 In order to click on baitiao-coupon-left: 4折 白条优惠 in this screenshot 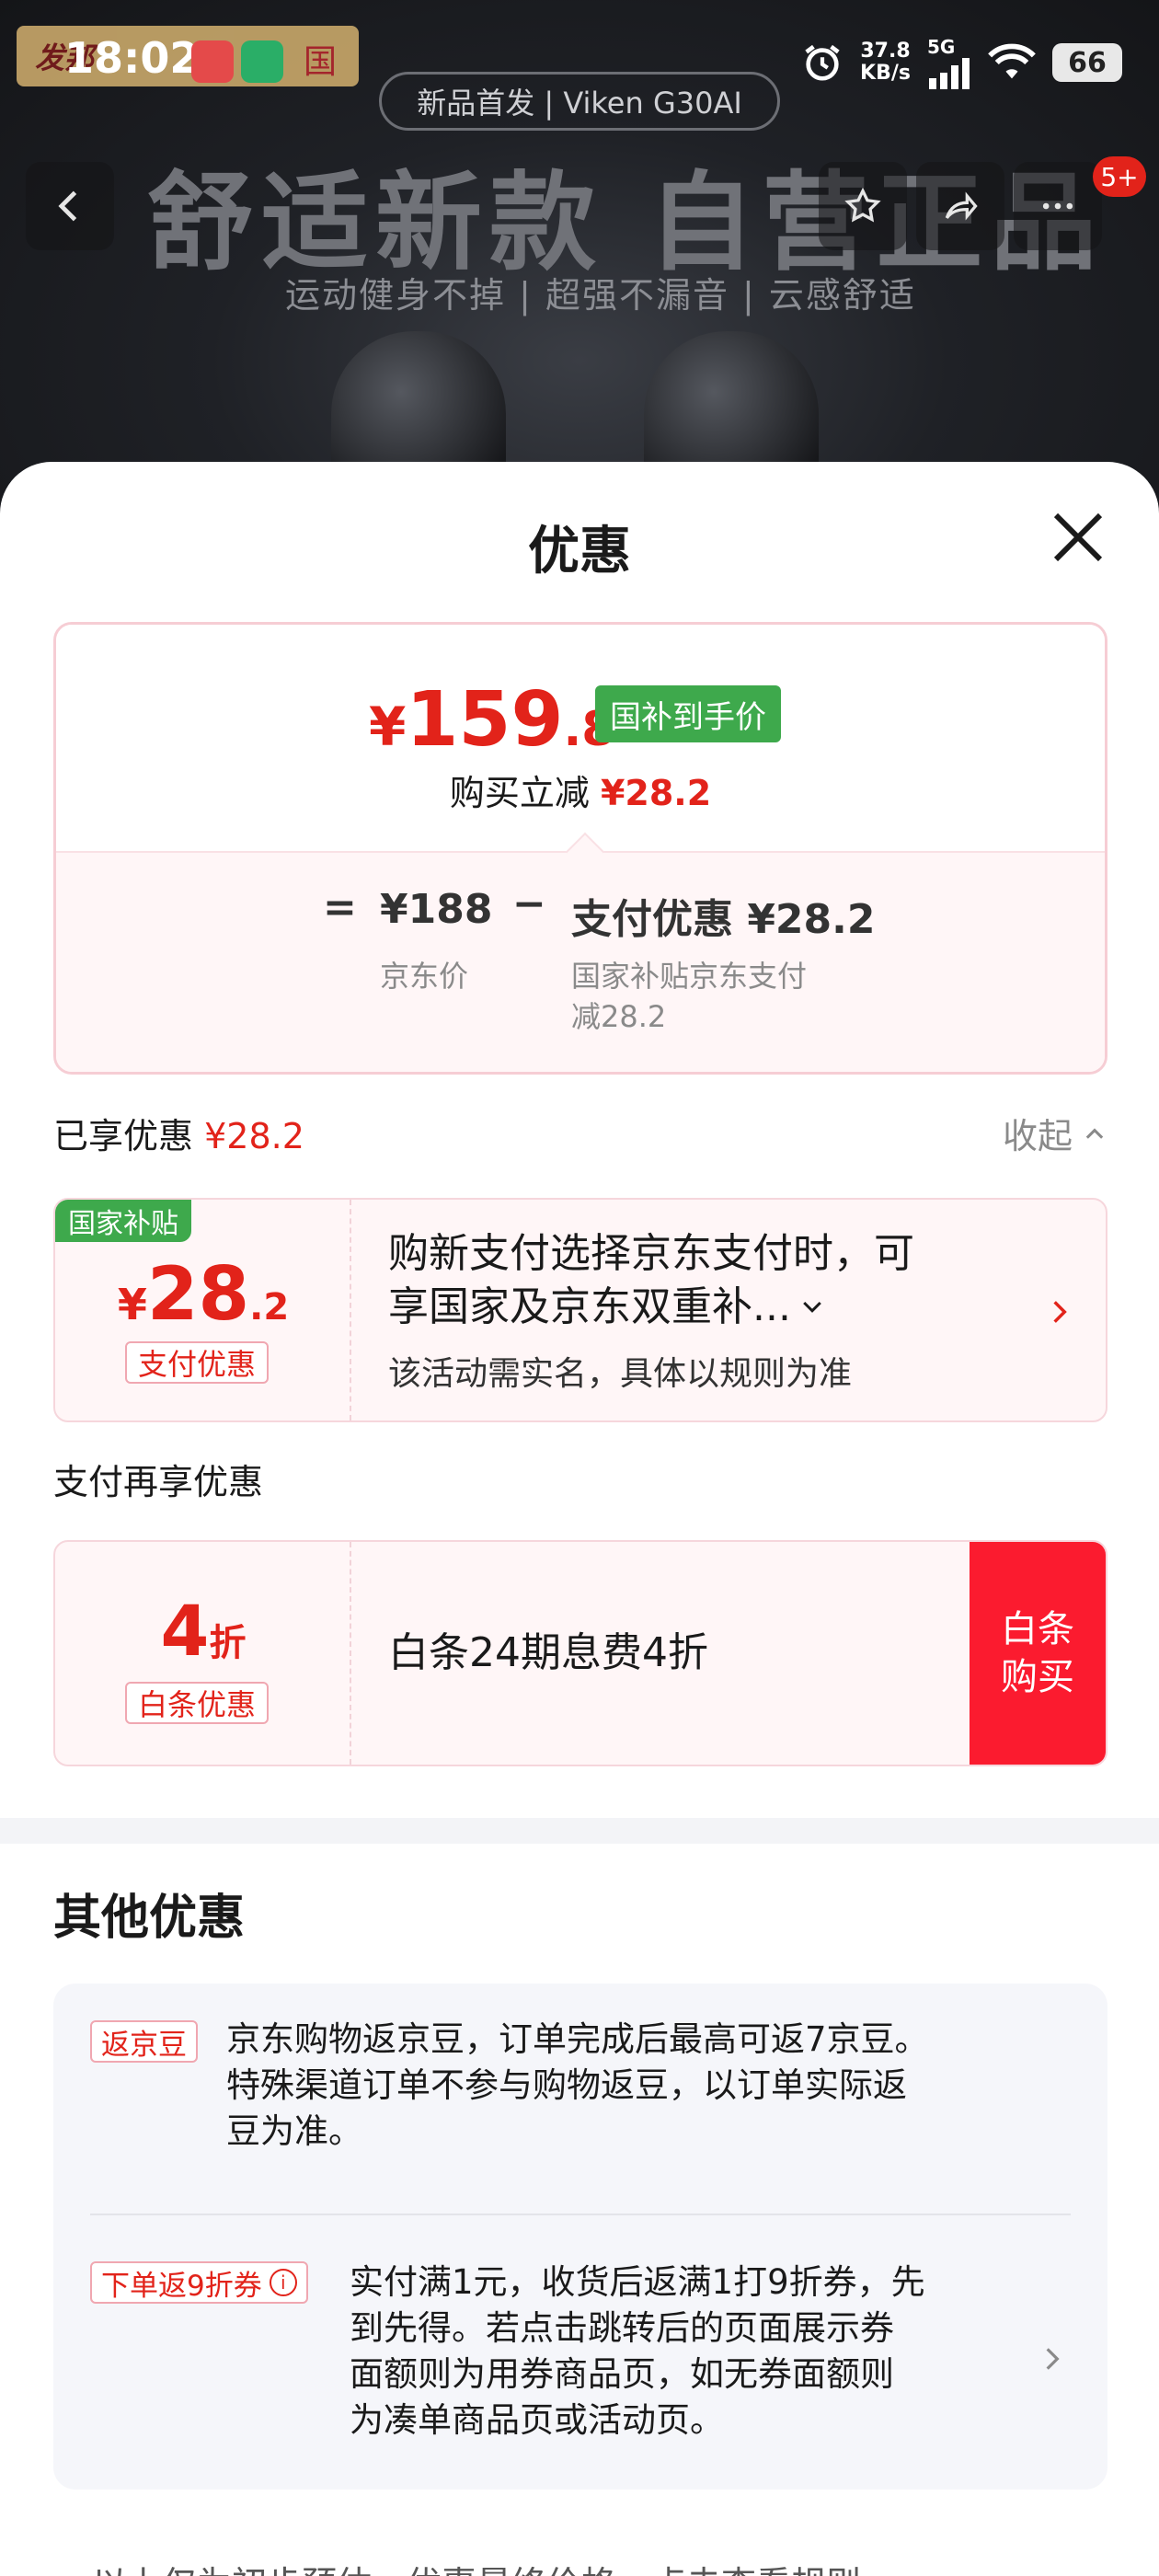, I will do `click(203, 1653)`.